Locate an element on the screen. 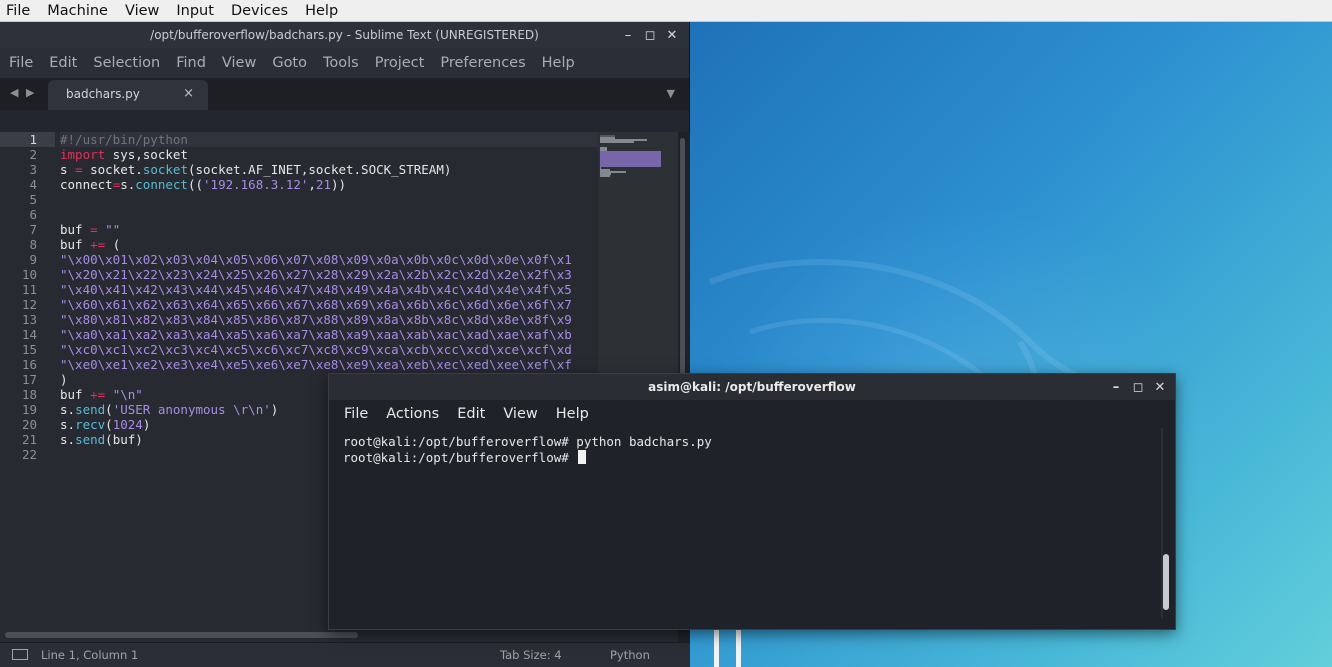 The image size is (1332, 667). vm-menu-input: Input is located at coordinates (195, 11).